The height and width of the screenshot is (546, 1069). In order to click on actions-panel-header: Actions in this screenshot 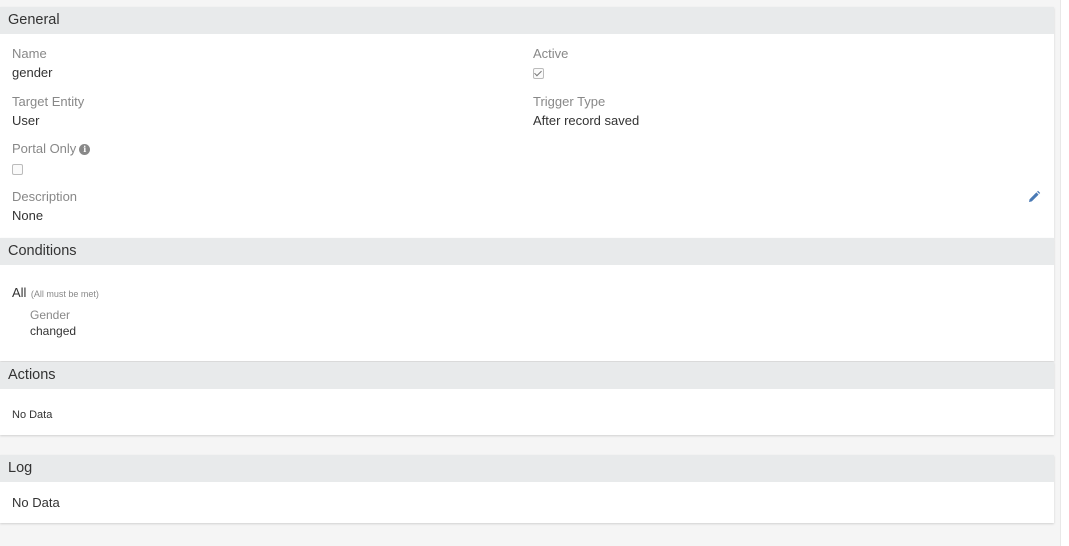, I will do `click(527, 375)`.